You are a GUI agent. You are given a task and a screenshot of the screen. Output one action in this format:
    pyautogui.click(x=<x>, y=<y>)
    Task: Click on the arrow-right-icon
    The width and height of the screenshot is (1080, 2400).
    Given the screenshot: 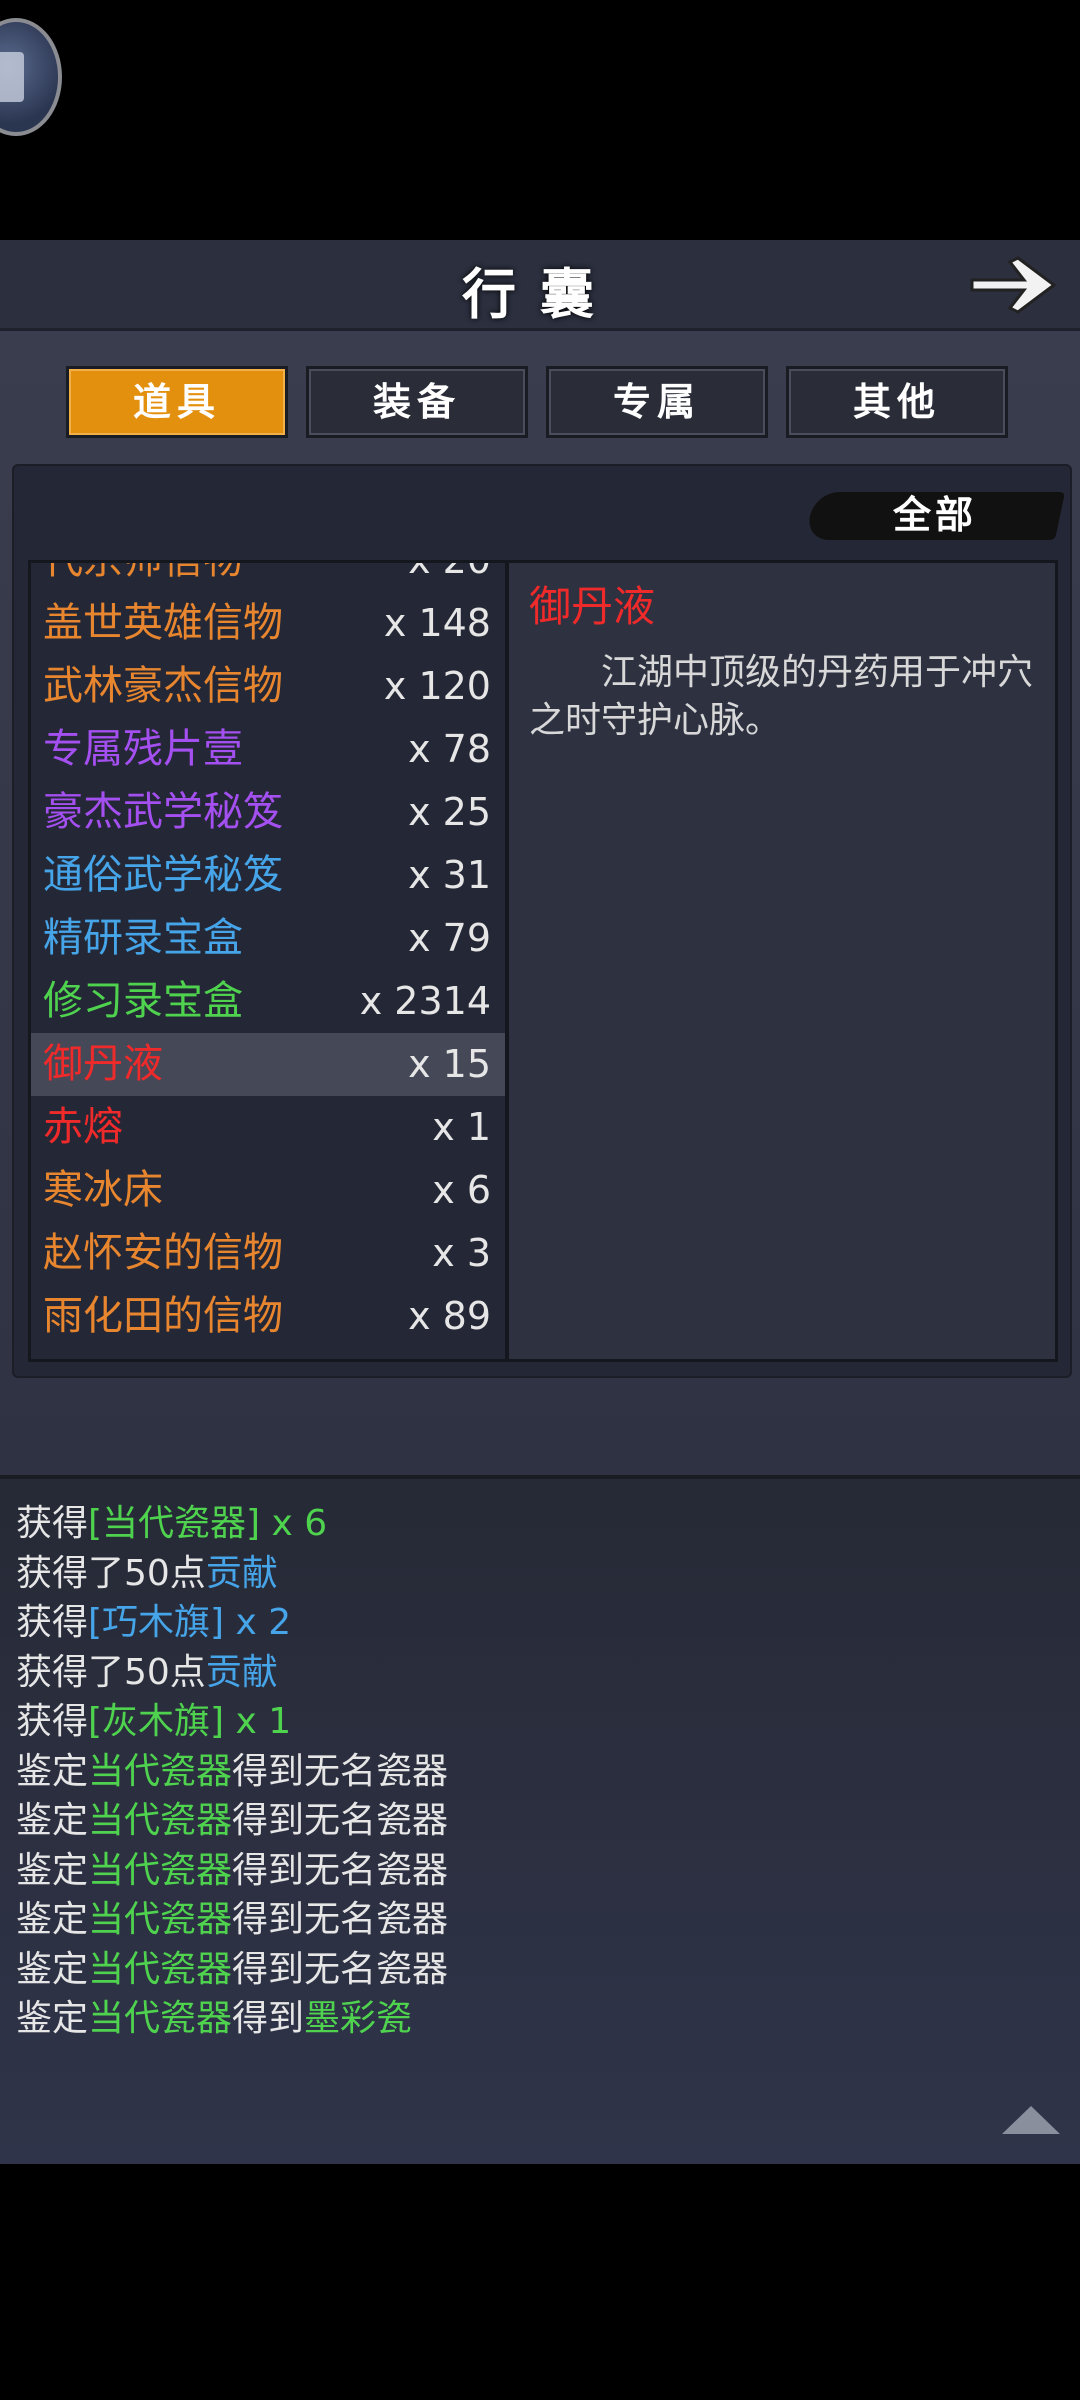 What is the action you would take?
    pyautogui.click(x=1013, y=285)
    